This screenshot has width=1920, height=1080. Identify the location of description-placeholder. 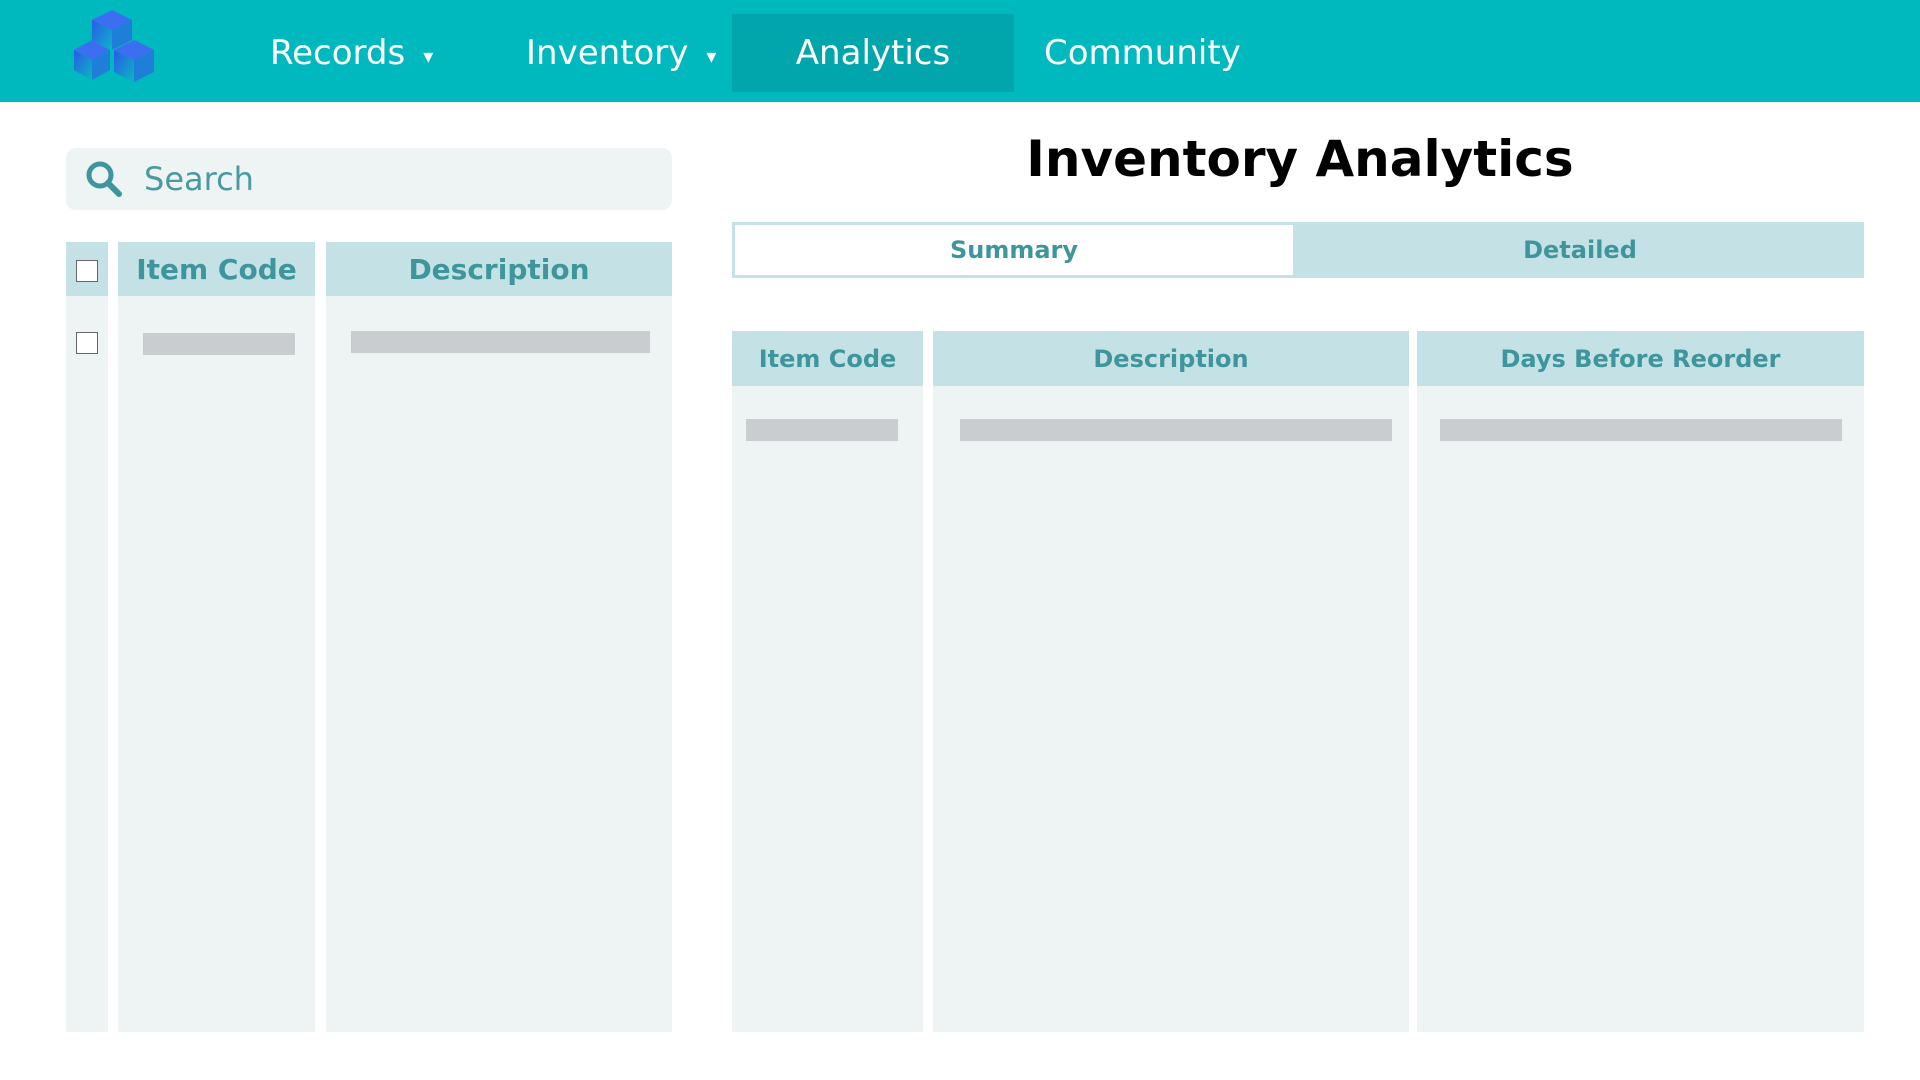
(500, 342).